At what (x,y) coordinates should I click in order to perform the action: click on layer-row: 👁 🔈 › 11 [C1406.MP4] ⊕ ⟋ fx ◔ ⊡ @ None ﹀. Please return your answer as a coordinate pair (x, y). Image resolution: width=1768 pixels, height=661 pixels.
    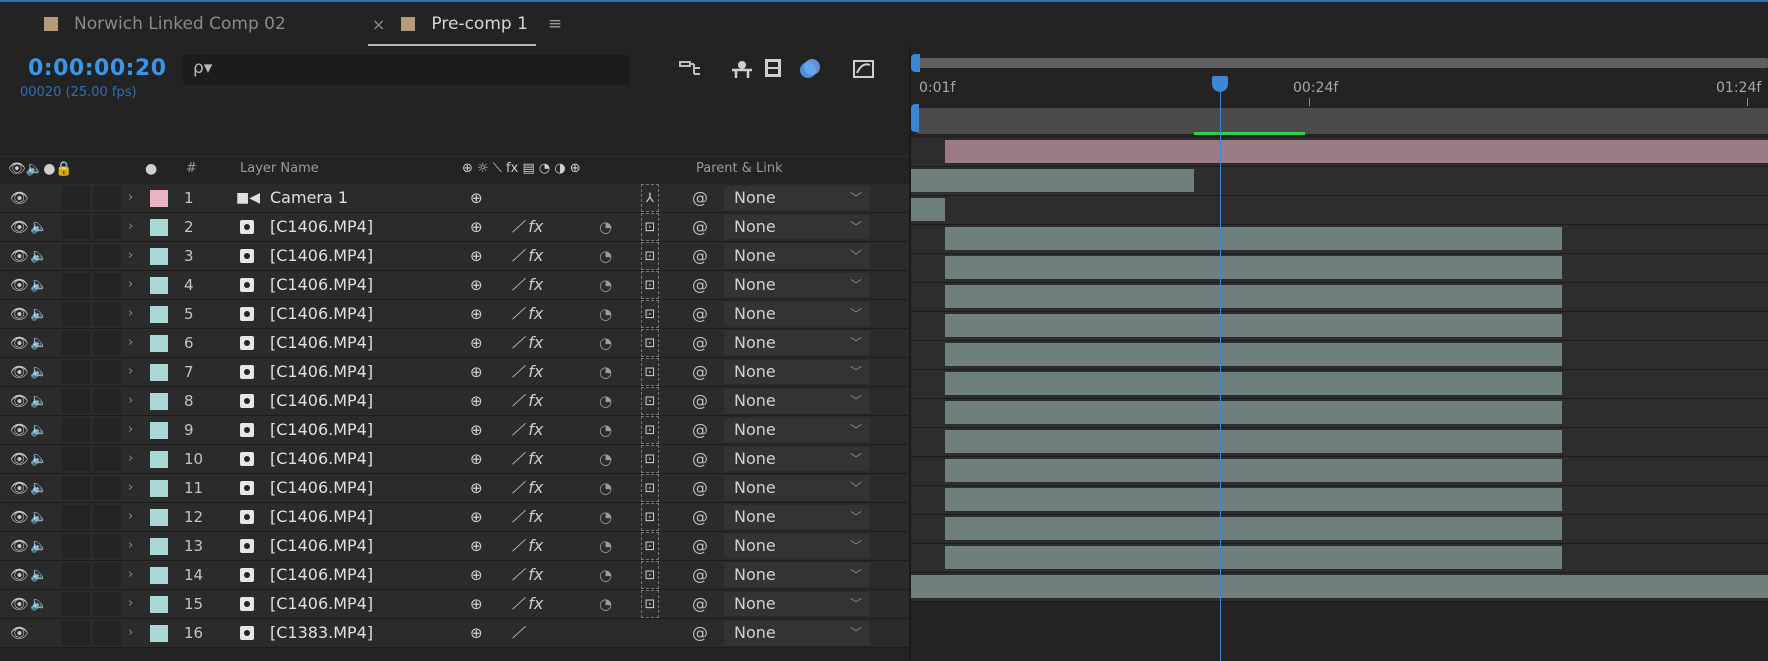
    Looking at the image, I should click on (465, 488).